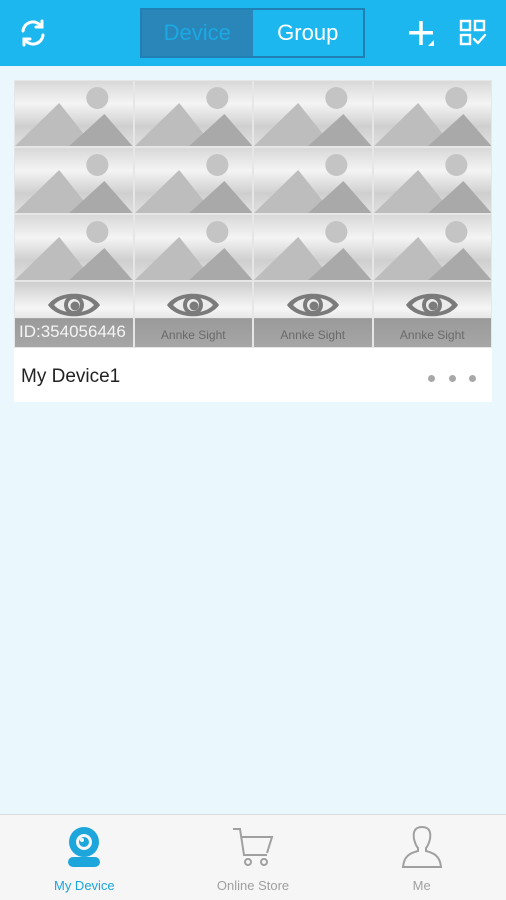  I want to click on nav-me: Me, so click(421, 857).